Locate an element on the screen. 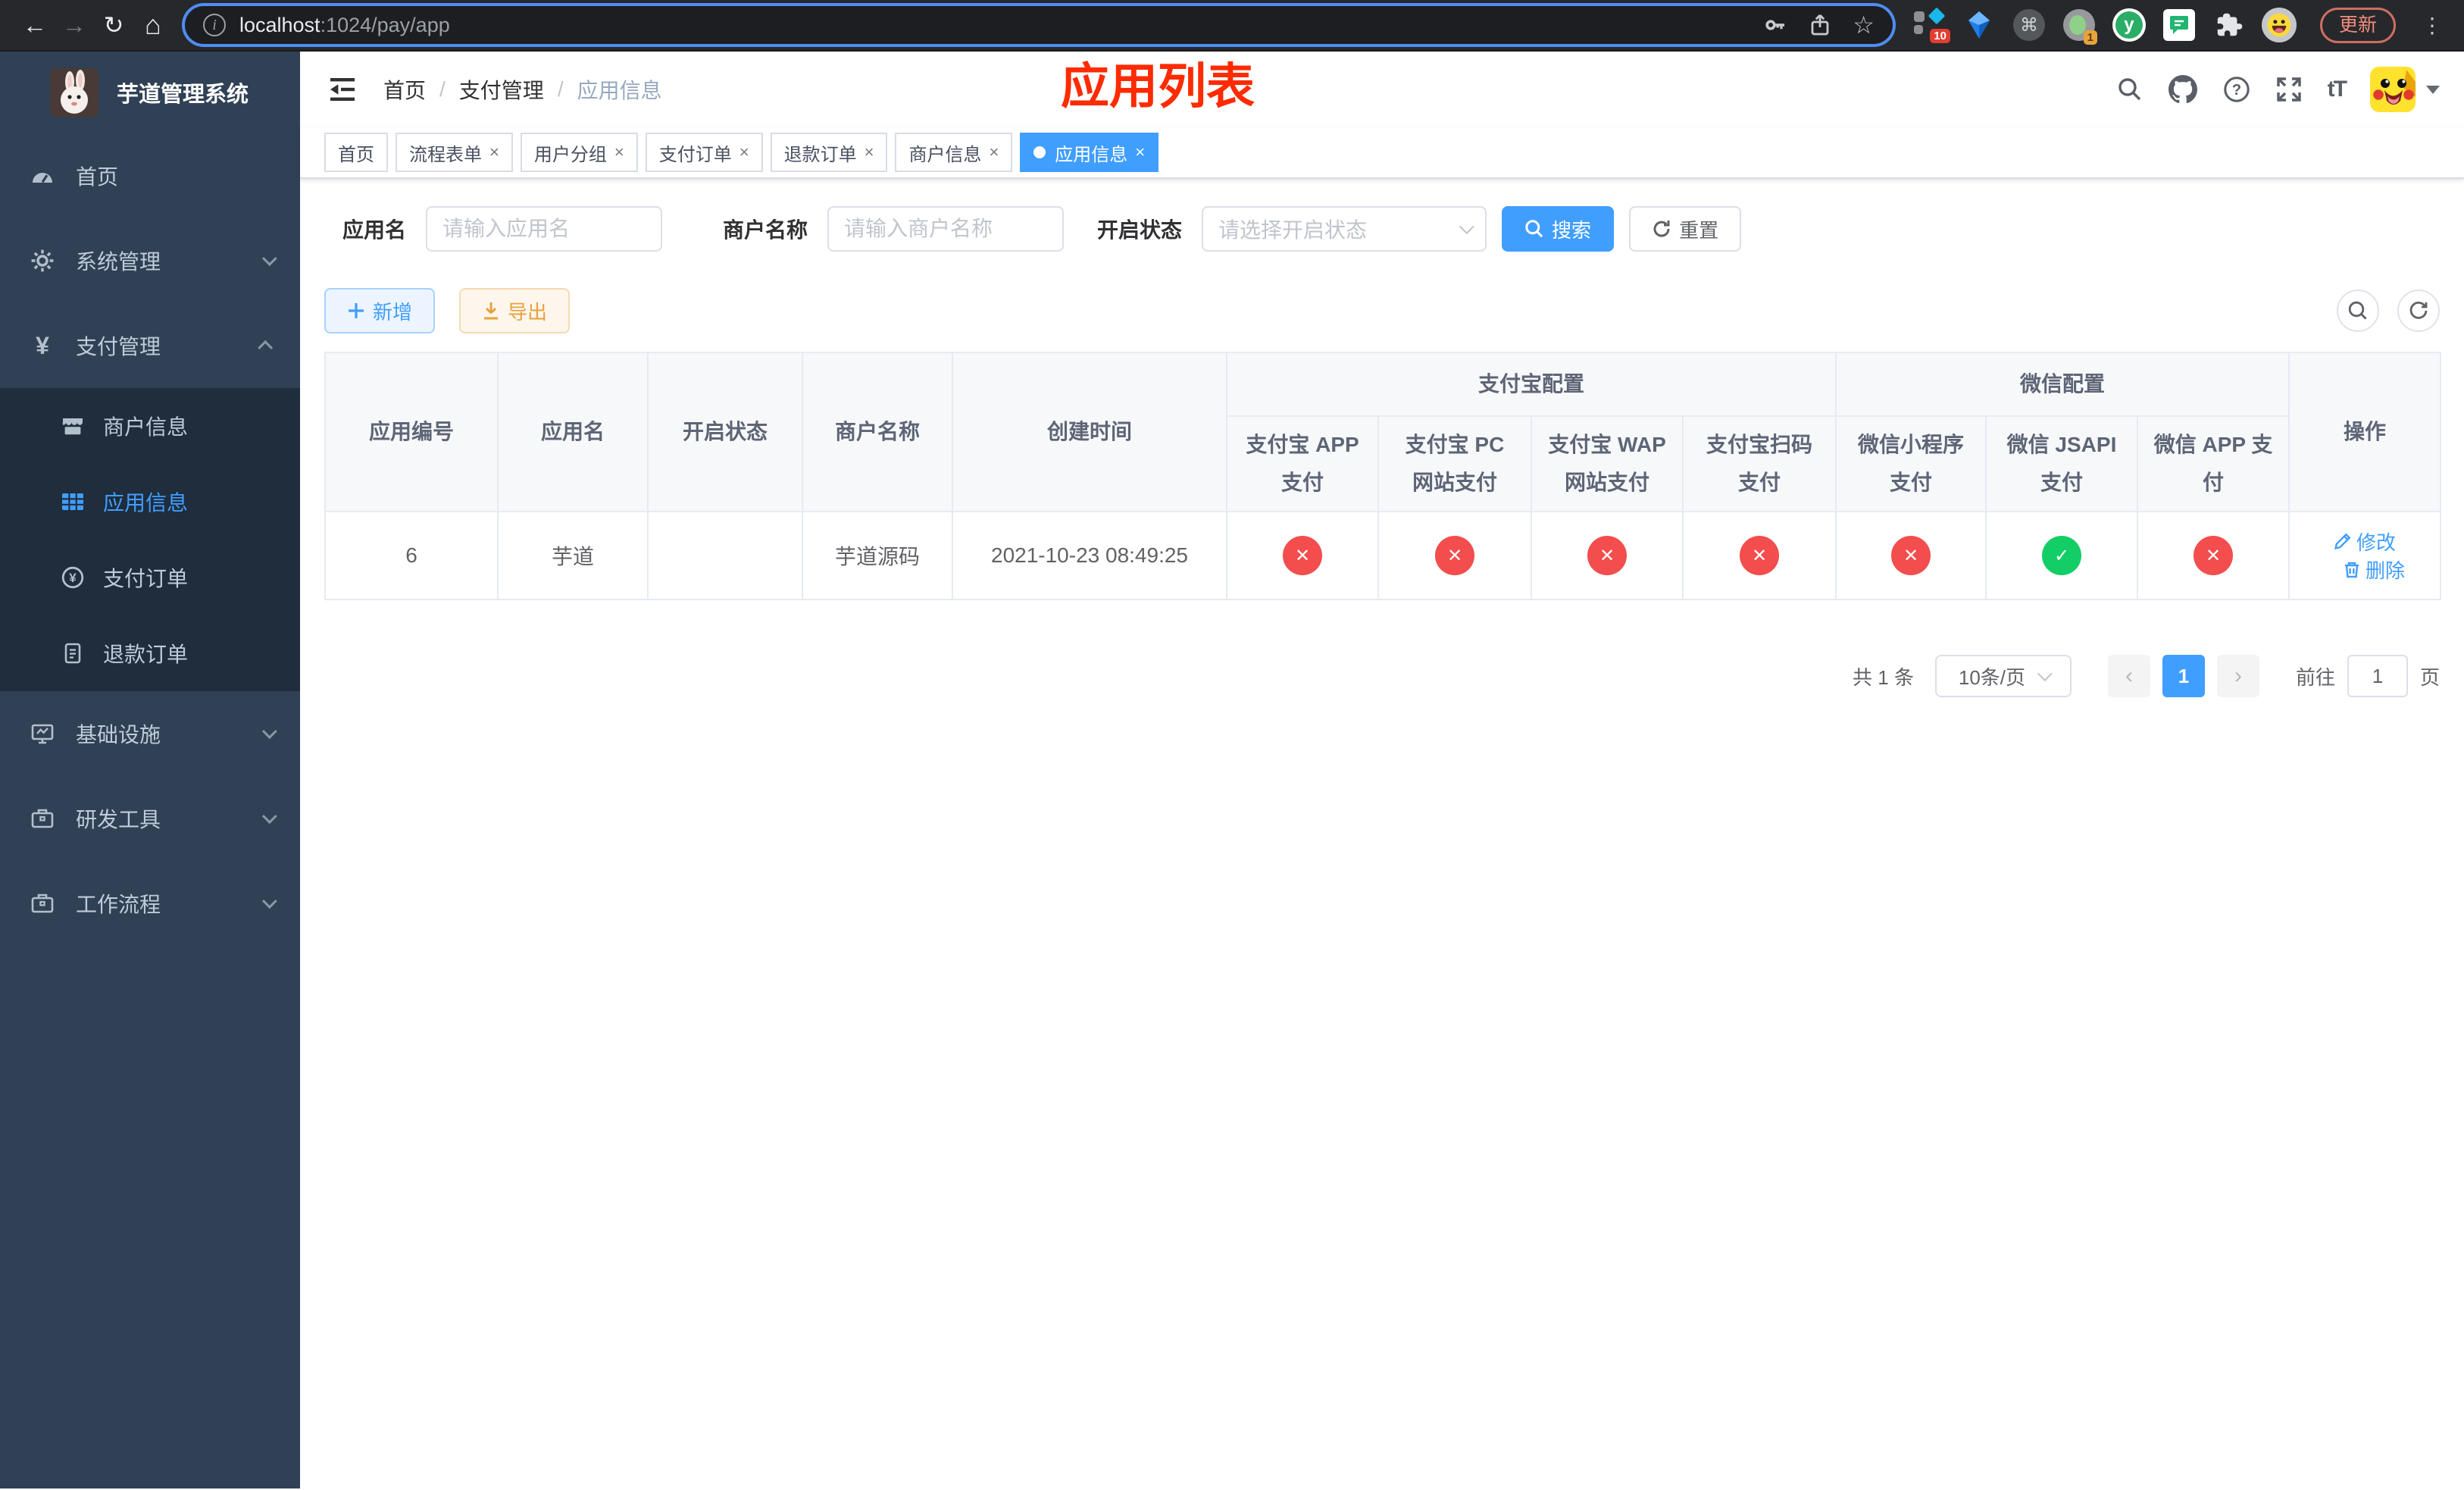 The height and width of the screenshot is (1490, 2464). tab-refund-order: 退款订单 × is located at coordinates (829, 152).